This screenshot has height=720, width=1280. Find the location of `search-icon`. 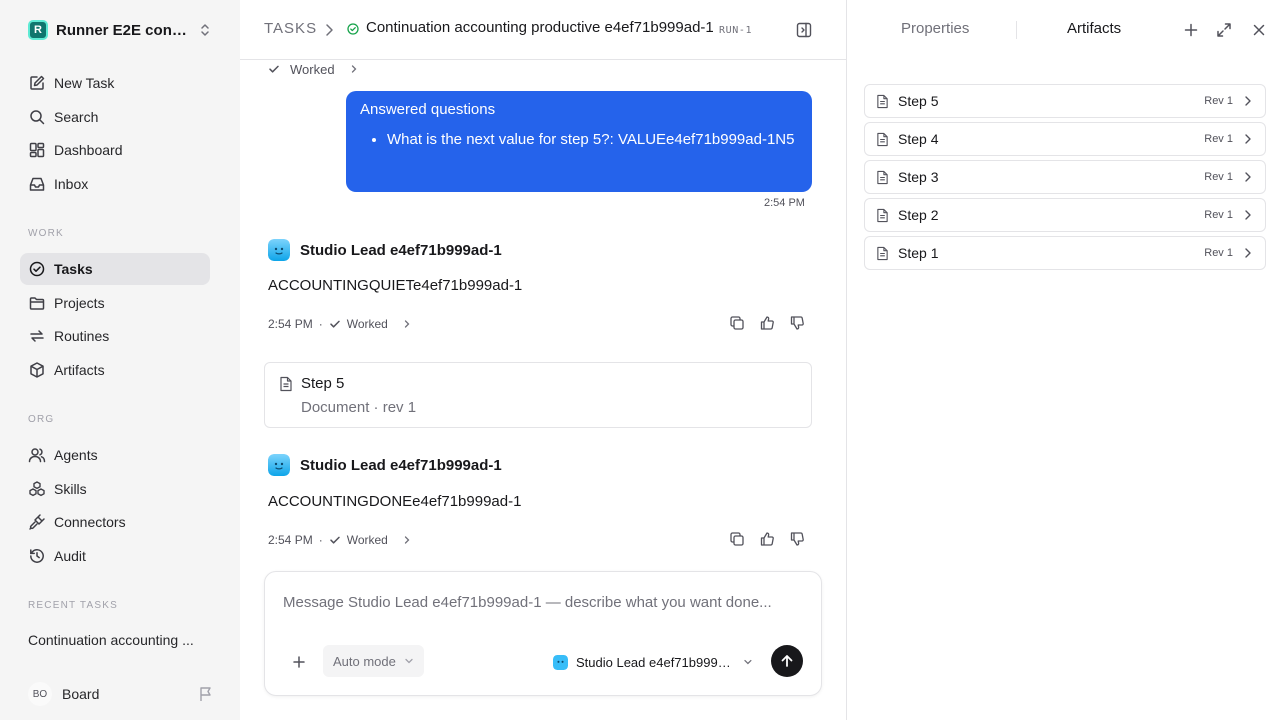

search-icon is located at coordinates (37, 117).